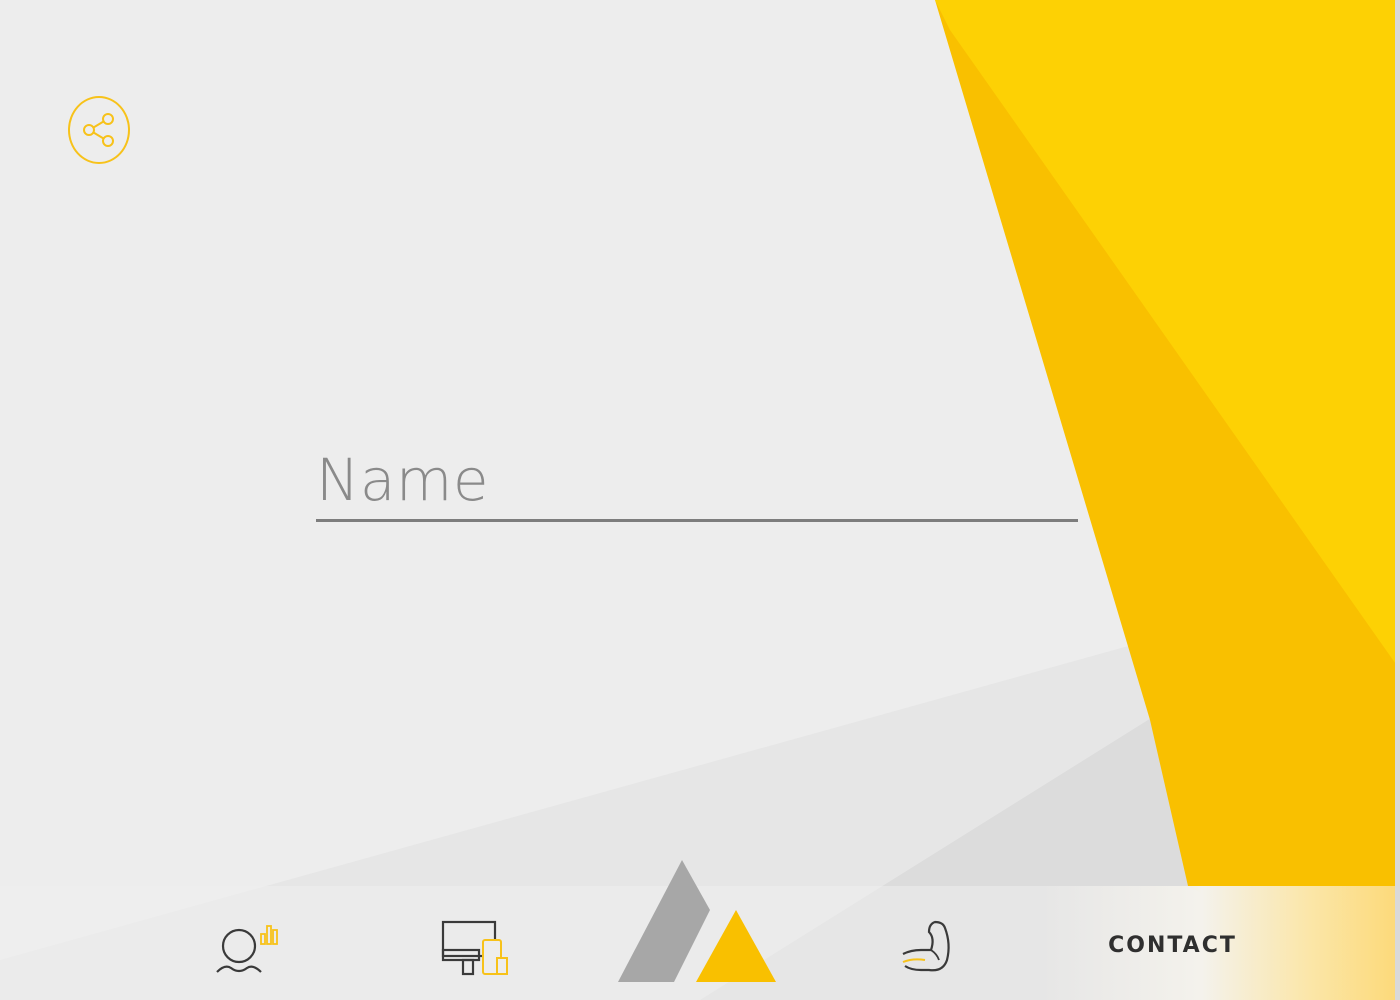 The image size is (1400, 1000). Describe the element at coordinates (1172, 945) in the screenshot. I see `contact-label: CONTACT` at that location.